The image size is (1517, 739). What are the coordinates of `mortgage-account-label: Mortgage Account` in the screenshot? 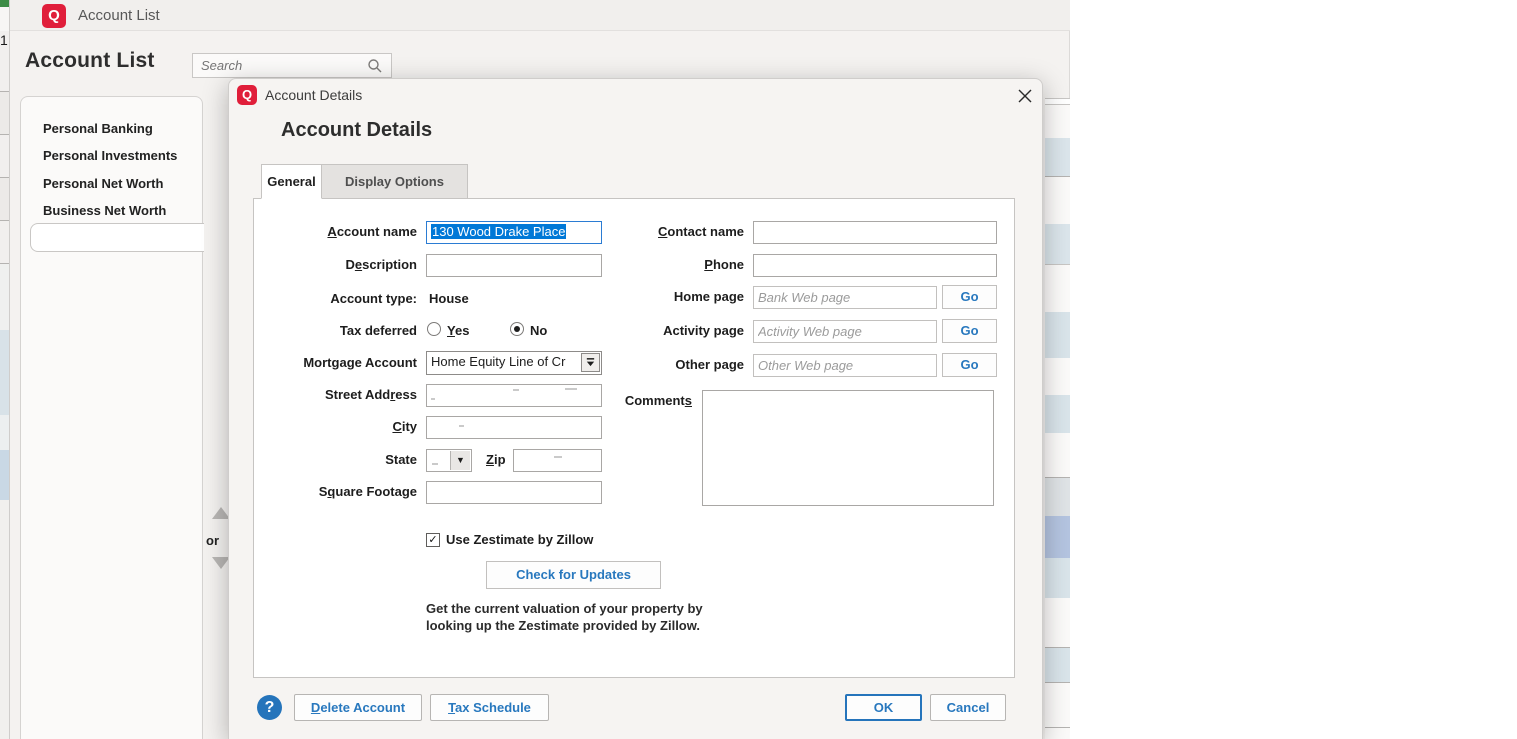 It's located at (360, 362).